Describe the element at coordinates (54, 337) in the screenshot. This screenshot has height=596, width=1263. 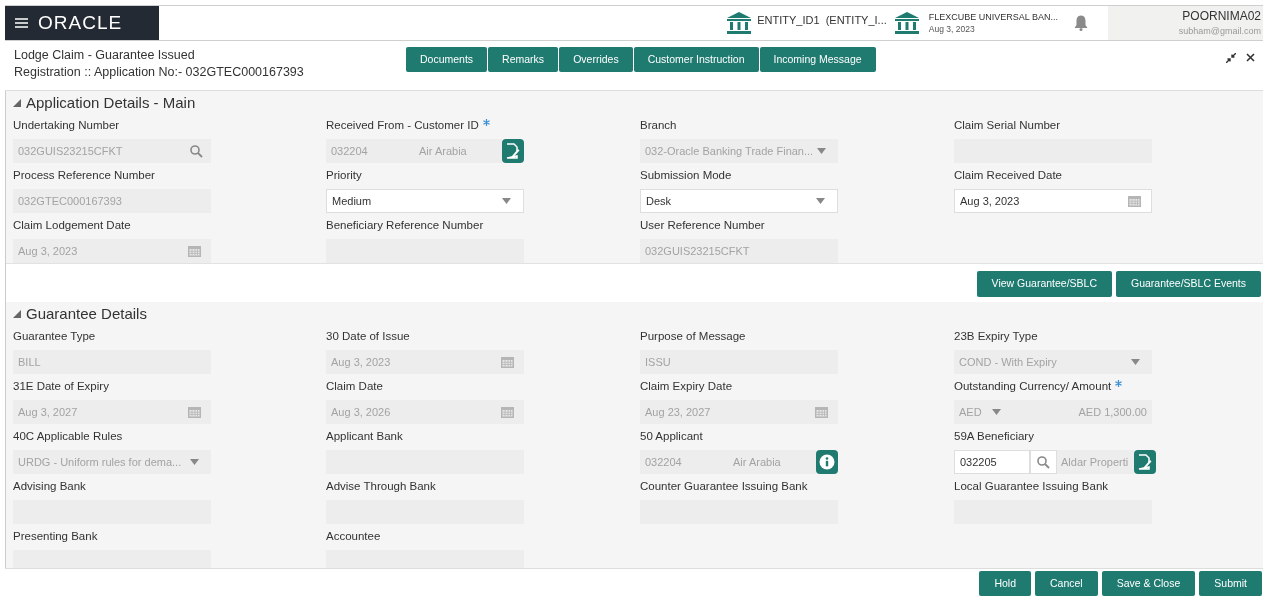
I see `field-label: Guarantee Type` at that location.